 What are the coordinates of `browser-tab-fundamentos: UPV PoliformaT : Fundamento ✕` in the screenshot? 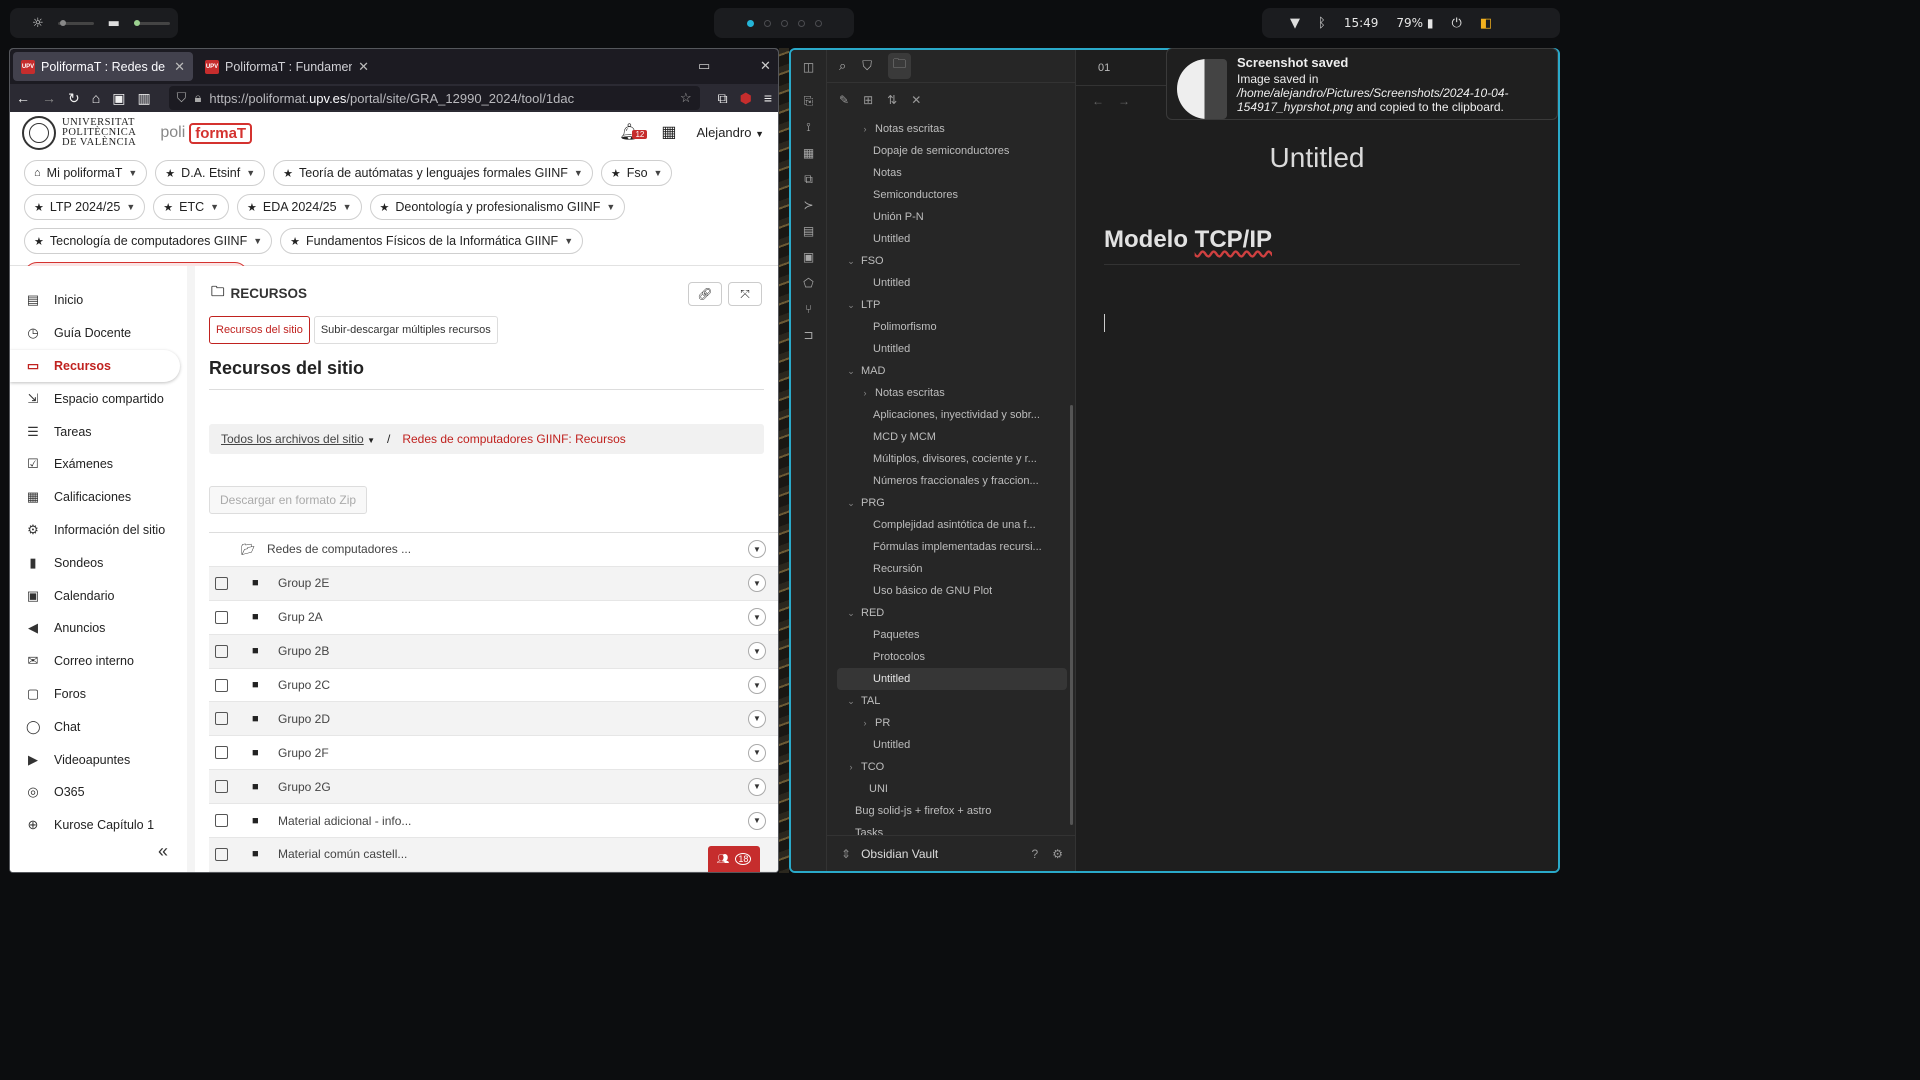 It's located at (287, 66).